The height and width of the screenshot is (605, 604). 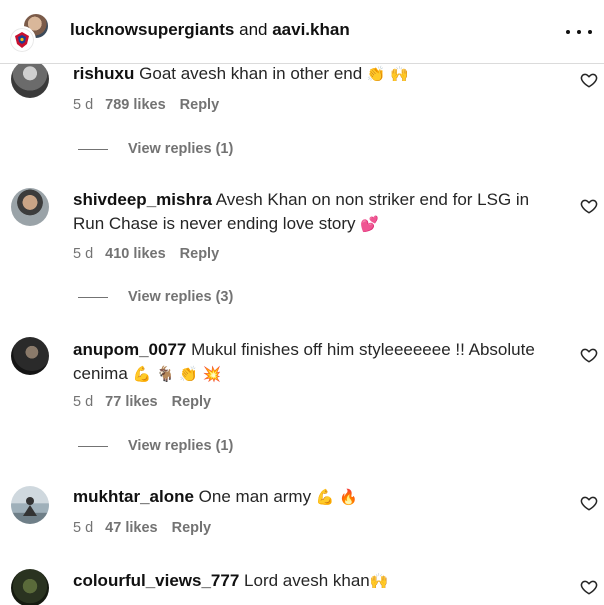 I want to click on avatar-figure, so click(x=30, y=506).